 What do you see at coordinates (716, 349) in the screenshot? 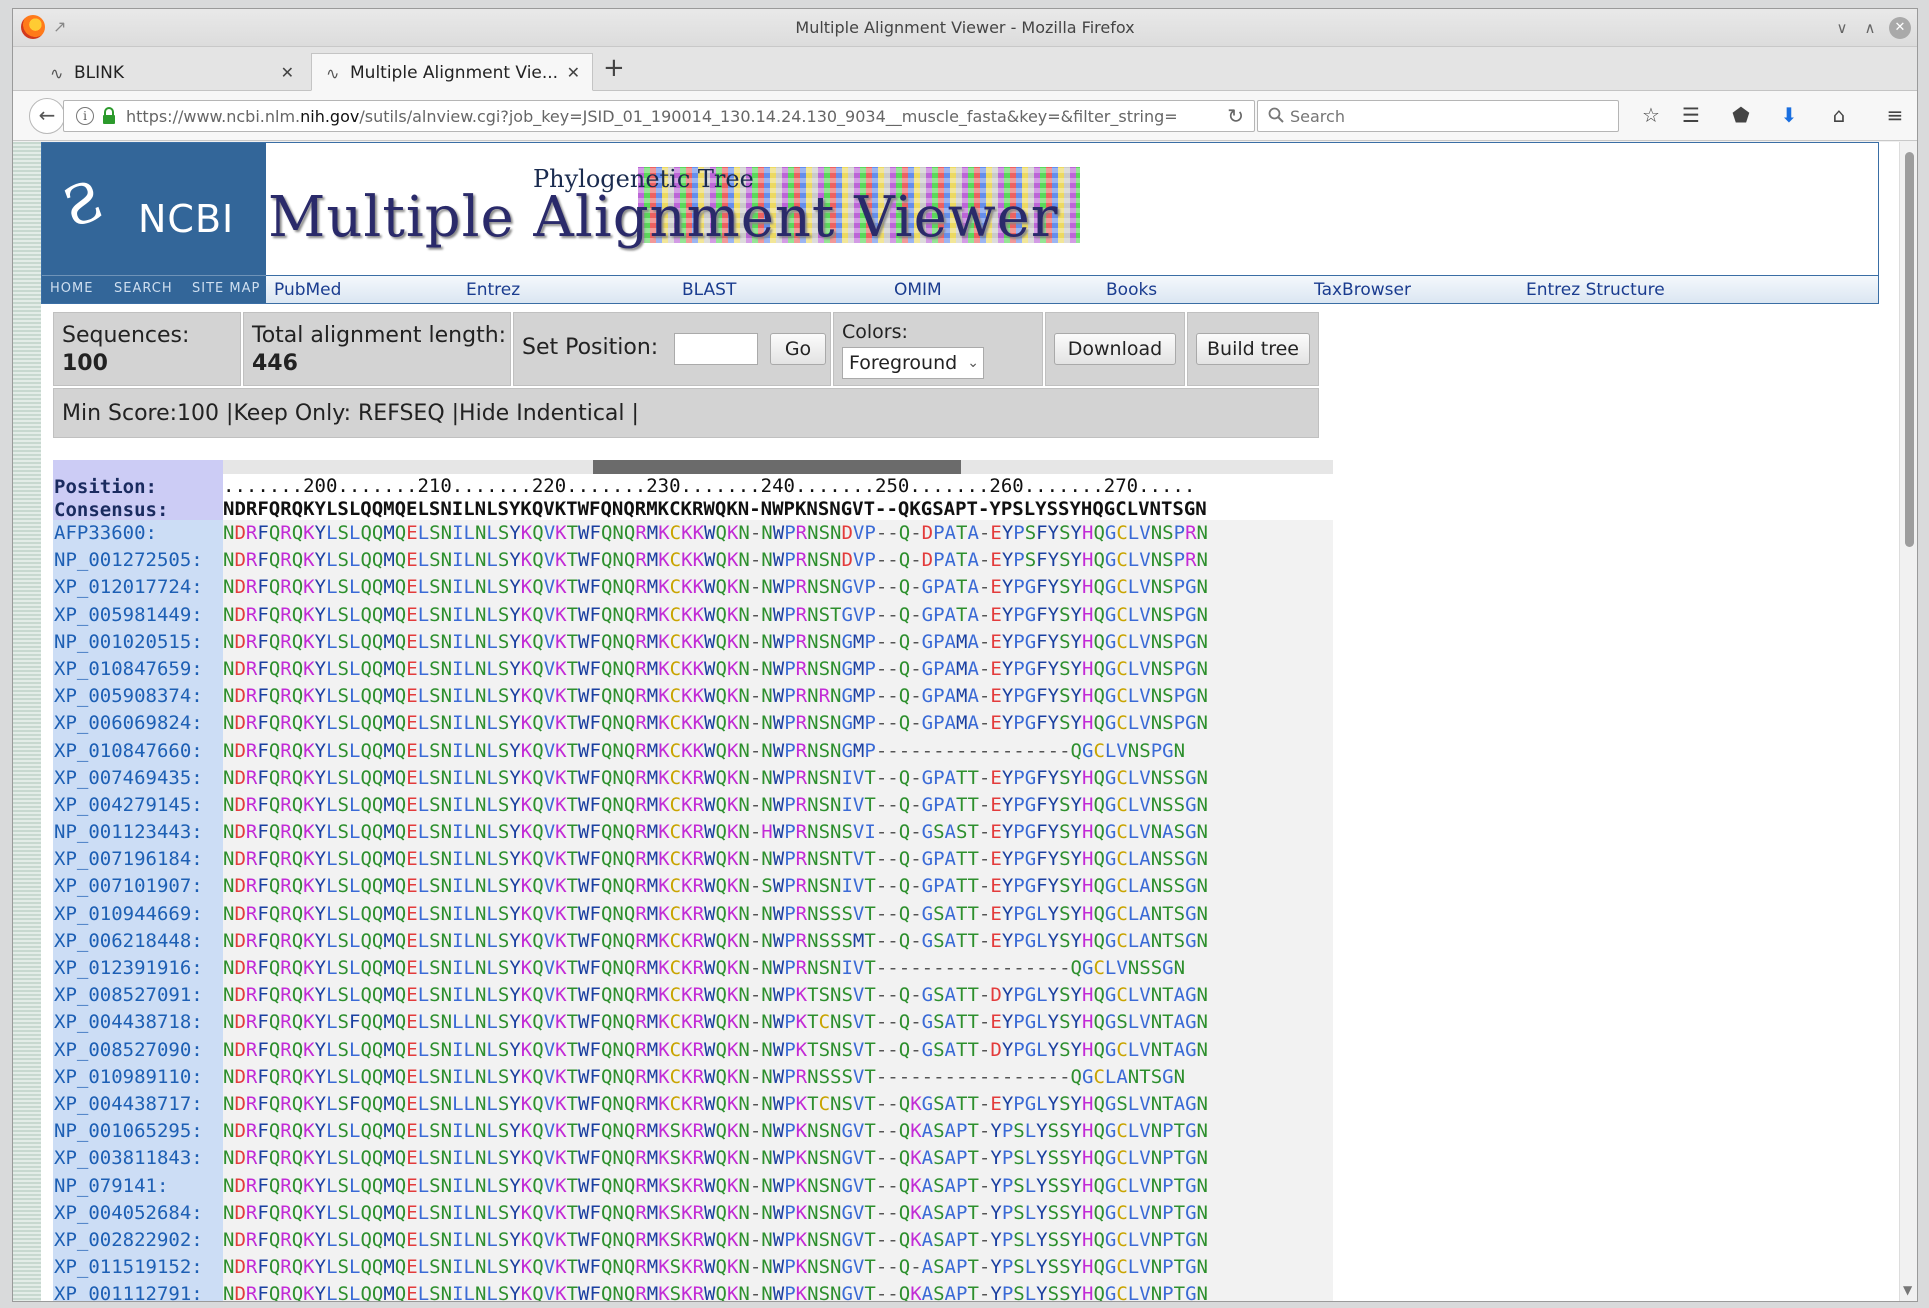
I see `position-input` at bounding box center [716, 349].